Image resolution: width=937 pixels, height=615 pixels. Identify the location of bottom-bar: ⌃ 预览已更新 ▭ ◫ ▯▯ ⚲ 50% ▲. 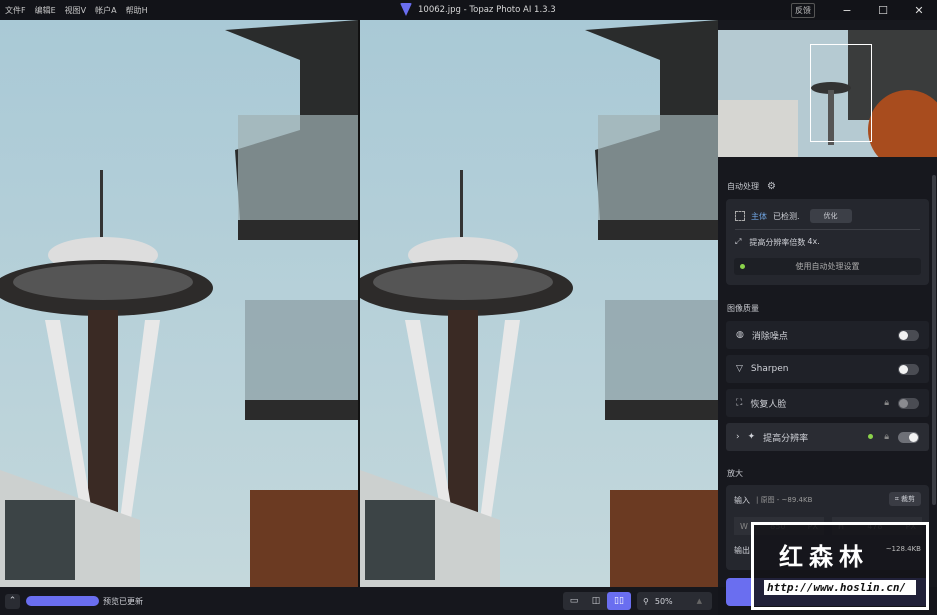
(359, 601).